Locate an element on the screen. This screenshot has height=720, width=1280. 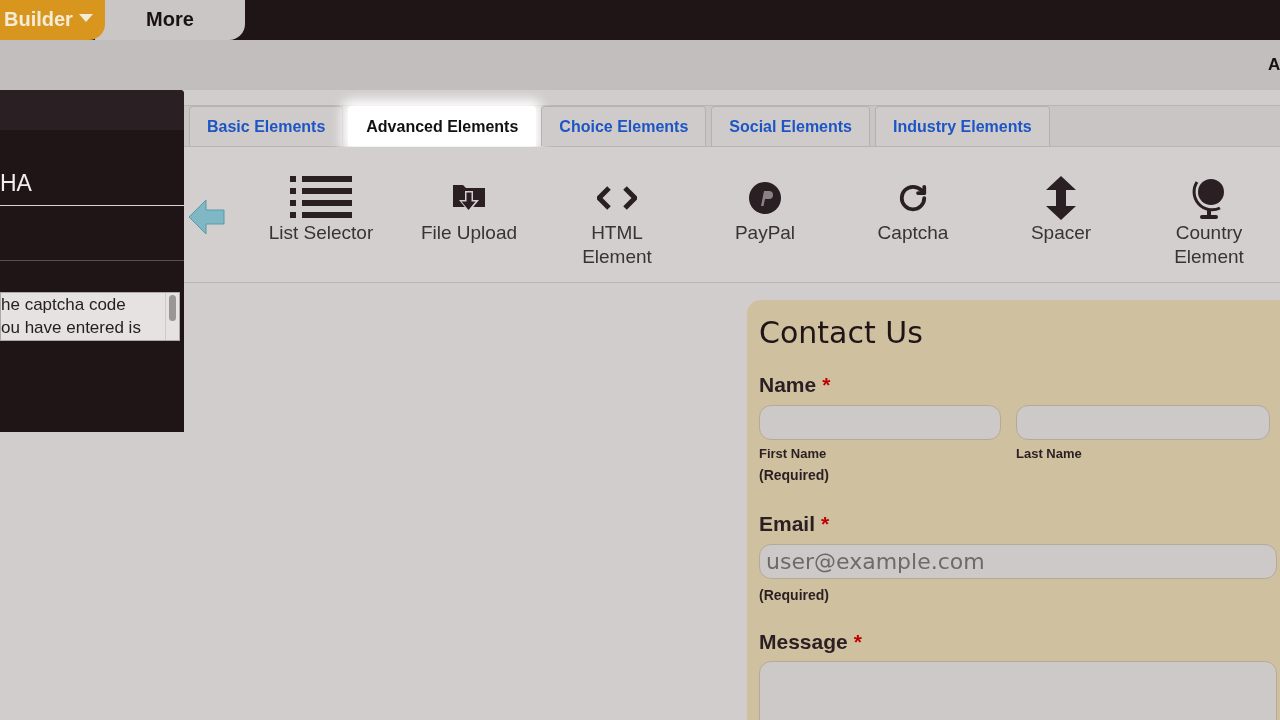
field-label: Email is located at coordinates (787, 524).